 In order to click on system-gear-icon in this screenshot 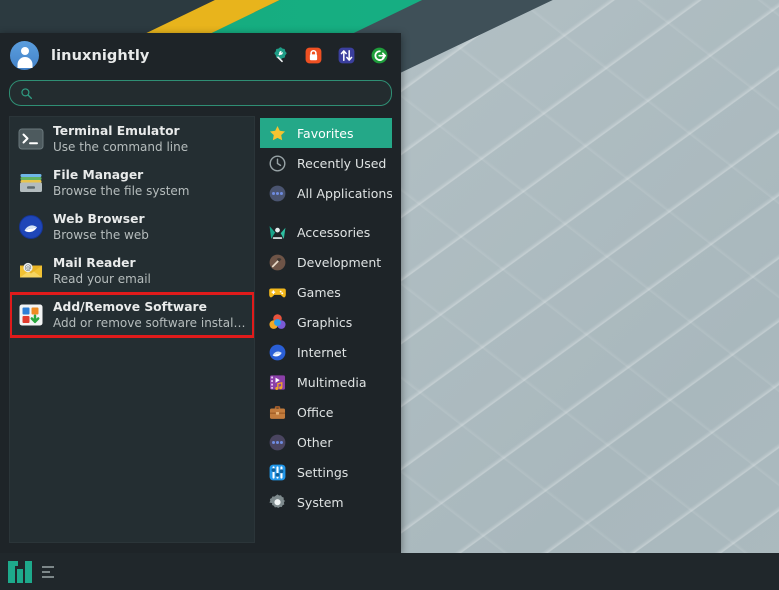, I will do `click(277, 502)`.